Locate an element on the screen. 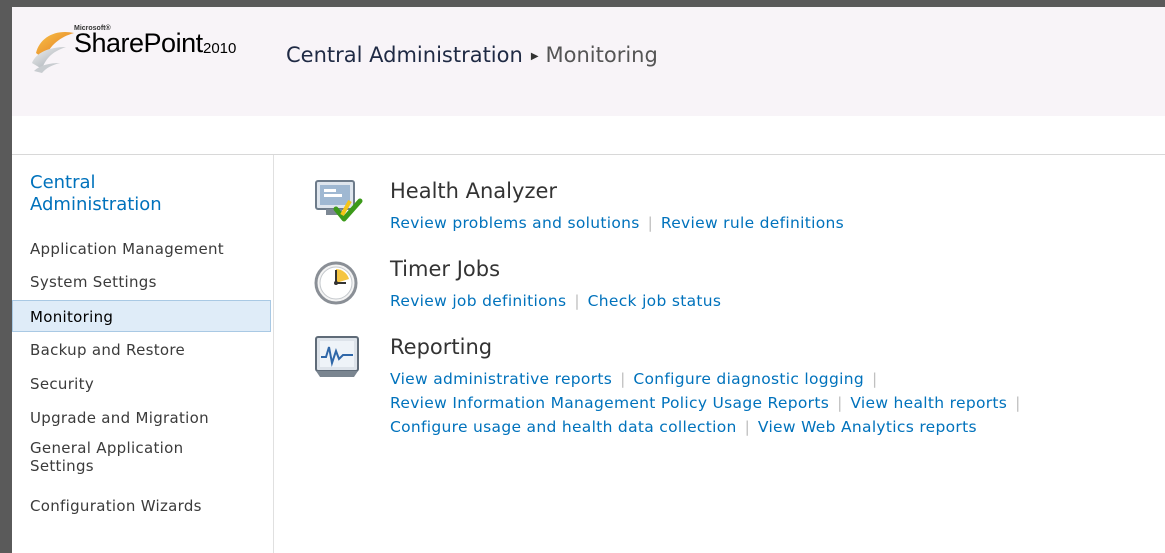 This screenshot has width=1165, height=553. link-review-problems-and-solutions: Review problems and solutions is located at coordinates (515, 223).